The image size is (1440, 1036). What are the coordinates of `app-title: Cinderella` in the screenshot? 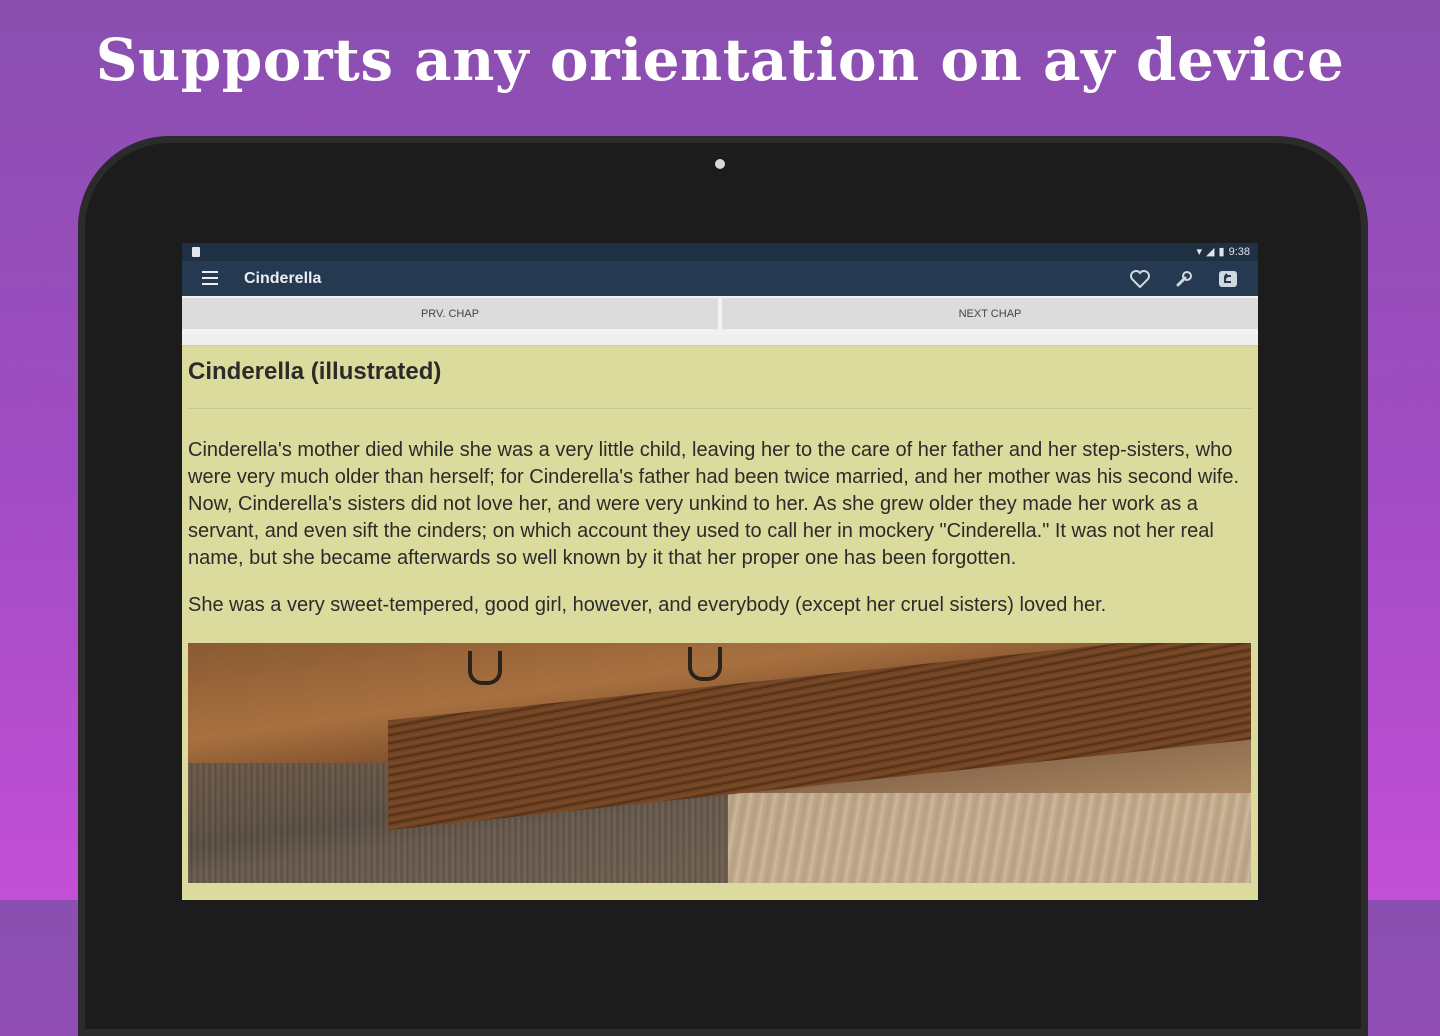 It's located at (283, 278).